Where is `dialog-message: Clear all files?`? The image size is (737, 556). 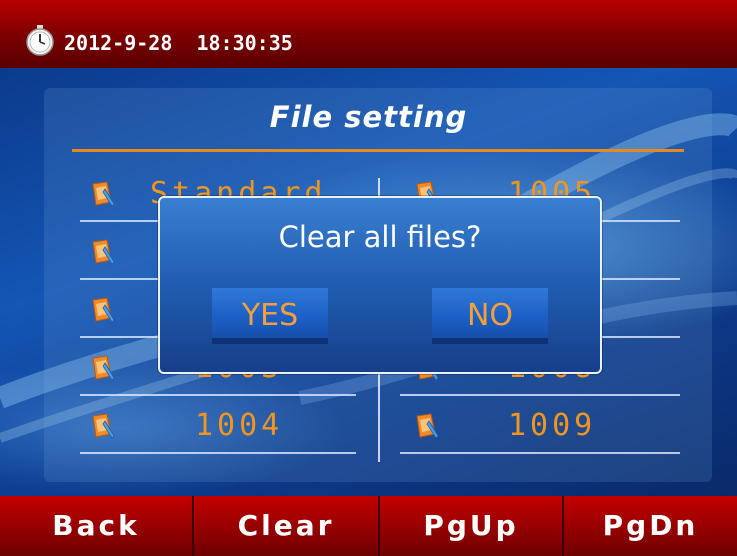
dialog-message: Clear all files? is located at coordinates (380, 237).